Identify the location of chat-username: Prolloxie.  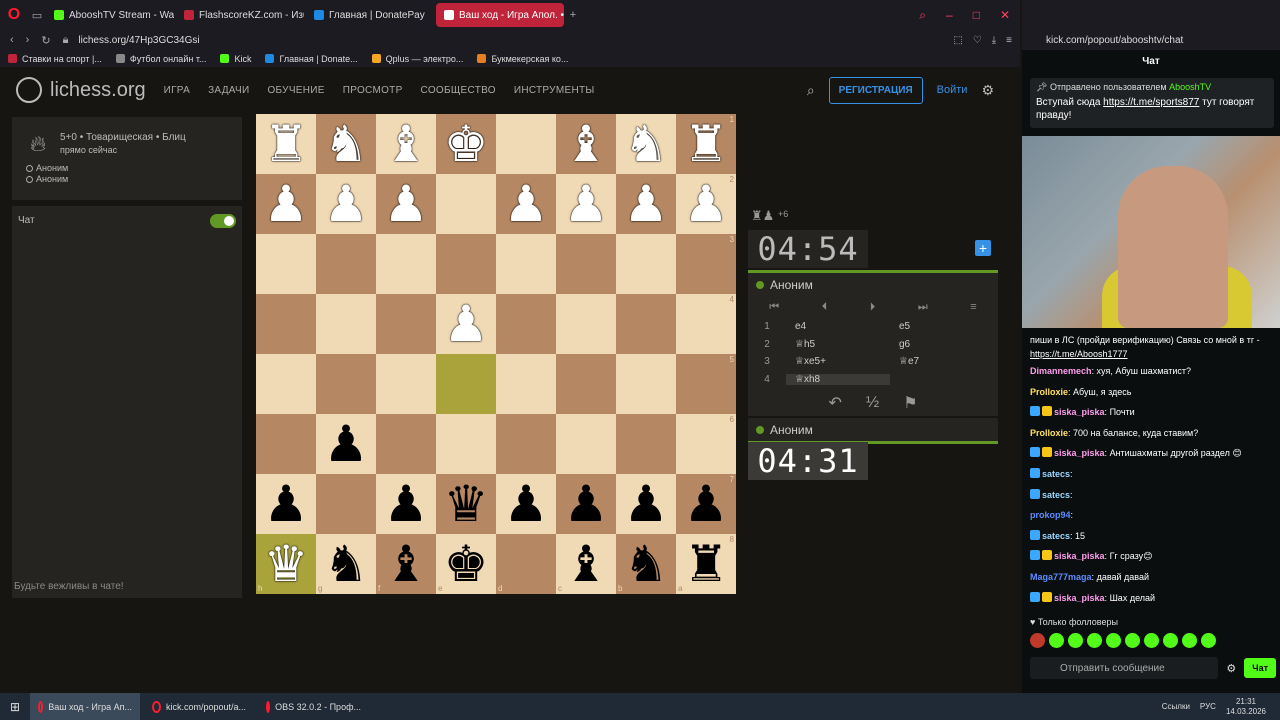
(1049, 433).